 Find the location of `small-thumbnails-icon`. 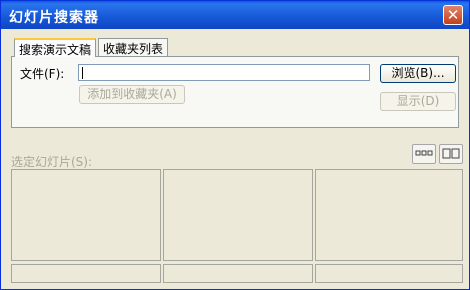

small-thumbnails-icon is located at coordinates (424, 153).